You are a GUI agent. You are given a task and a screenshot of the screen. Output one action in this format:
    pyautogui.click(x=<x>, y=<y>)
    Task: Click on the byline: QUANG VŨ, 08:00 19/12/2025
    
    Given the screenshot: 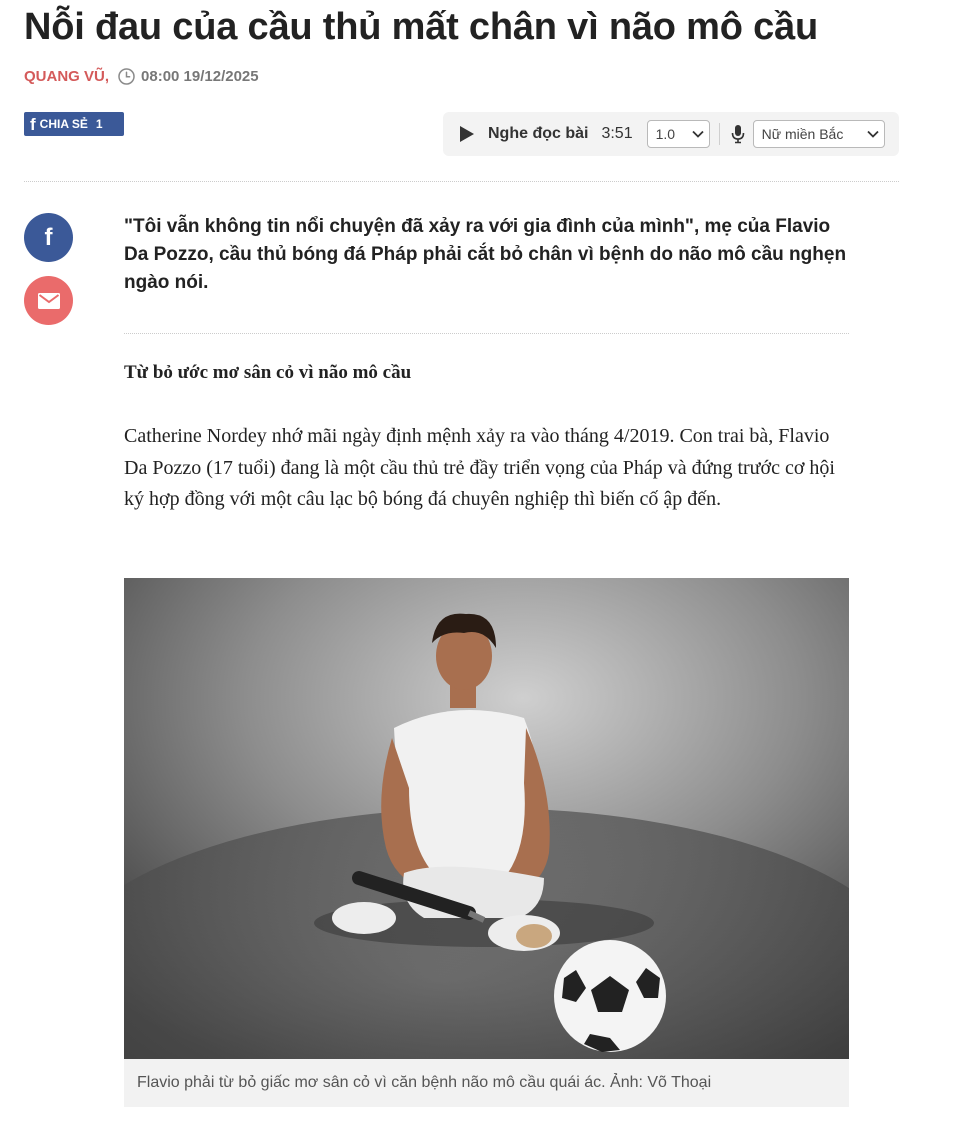 What is the action you would take?
    pyautogui.click(x=141, y=76)
    